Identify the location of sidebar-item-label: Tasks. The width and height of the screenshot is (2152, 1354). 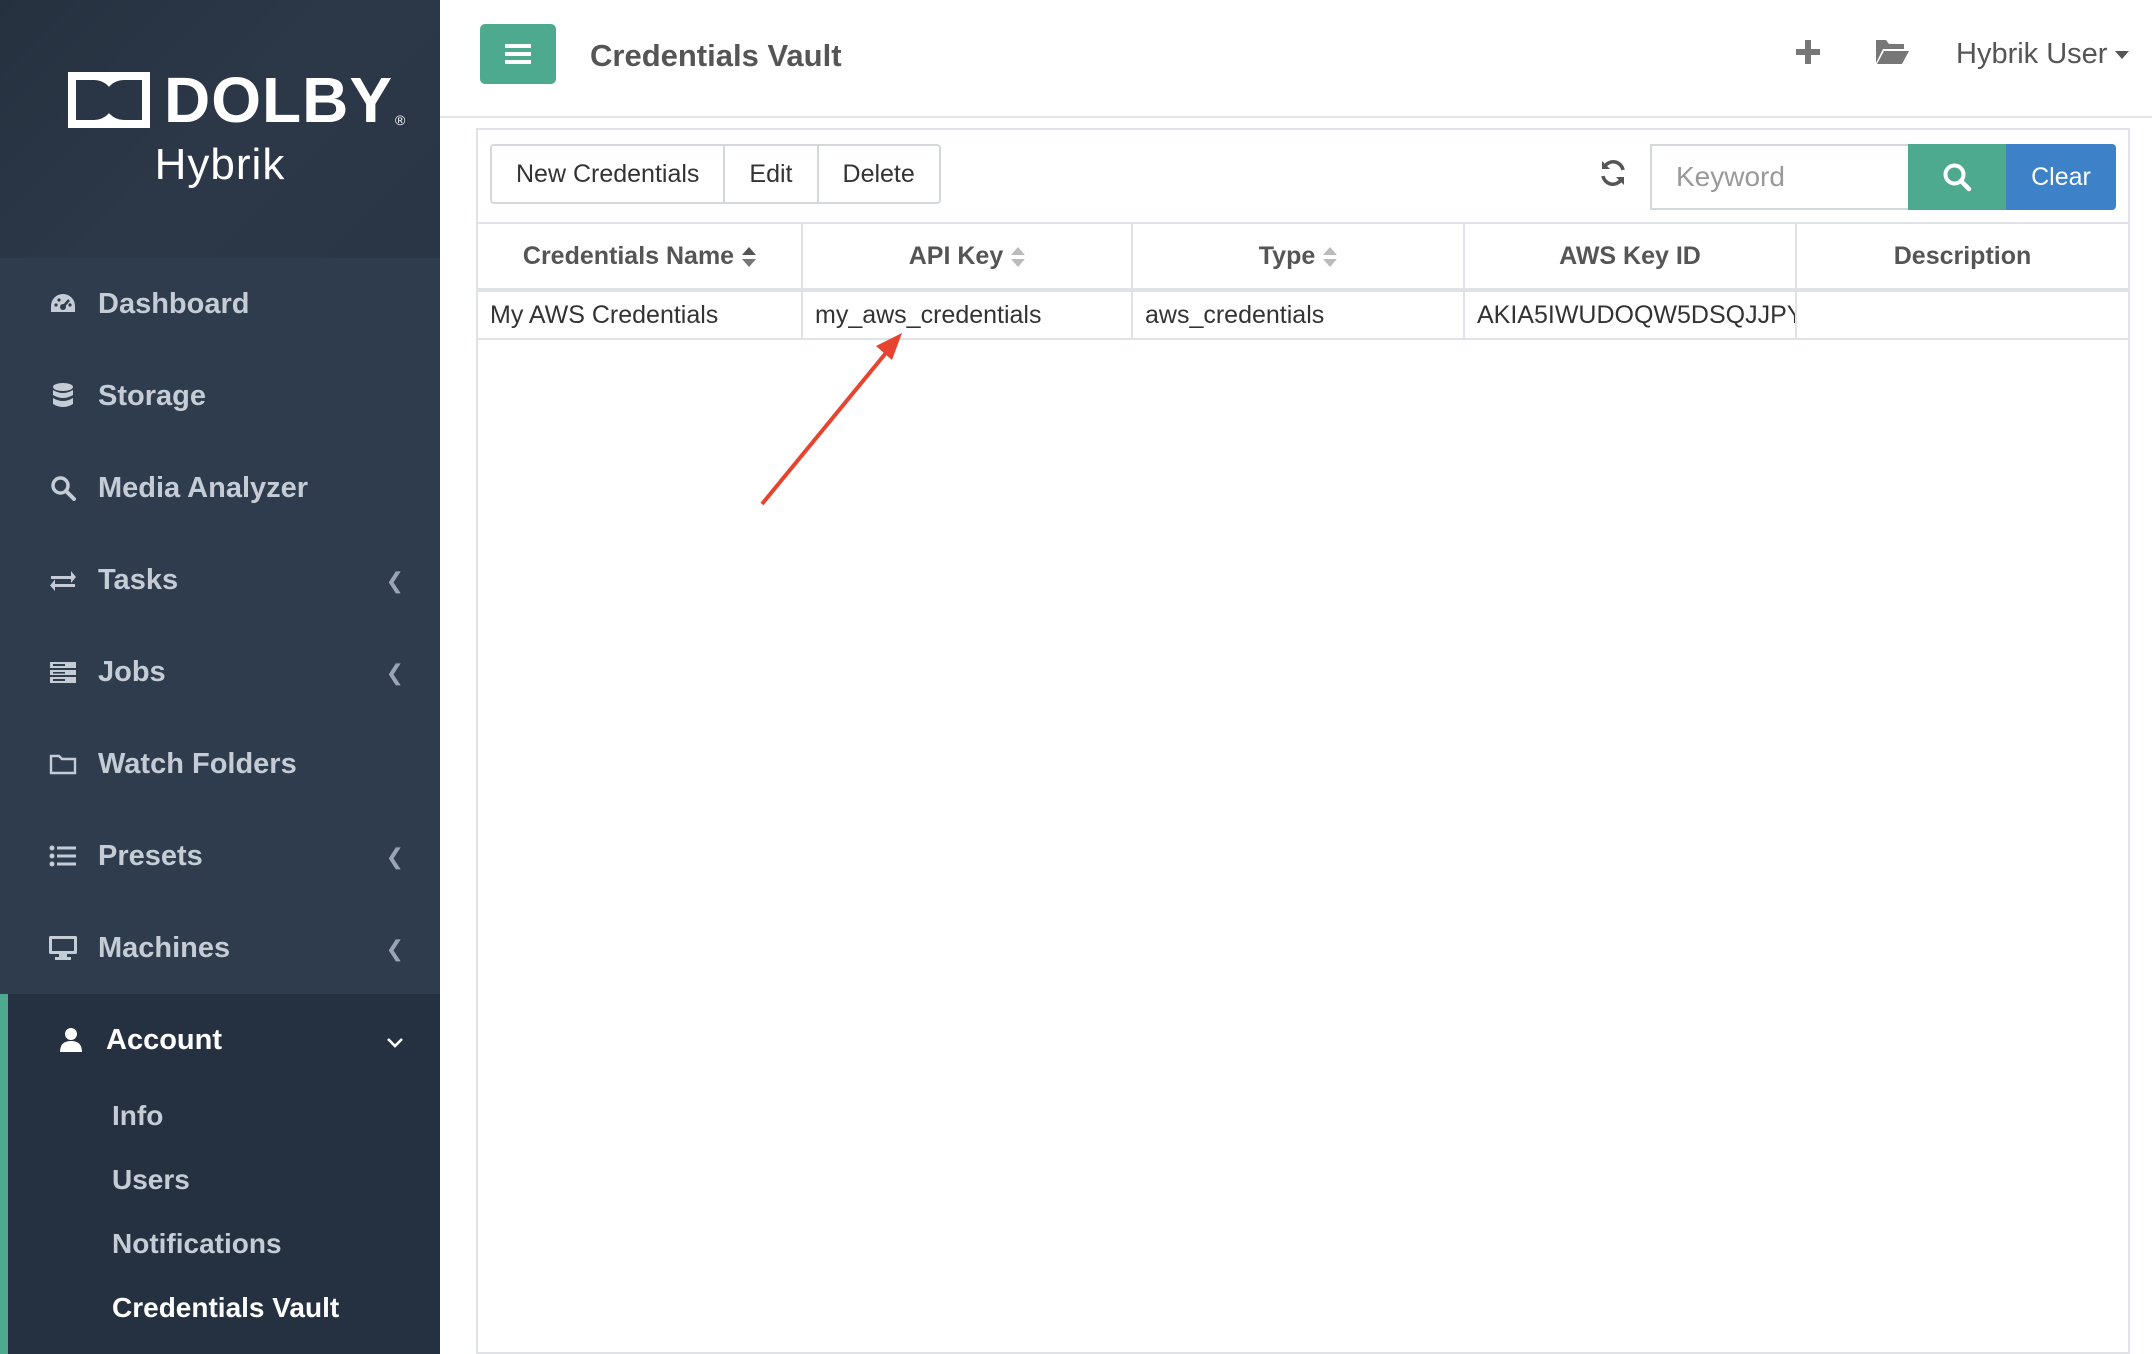
(138, 579).